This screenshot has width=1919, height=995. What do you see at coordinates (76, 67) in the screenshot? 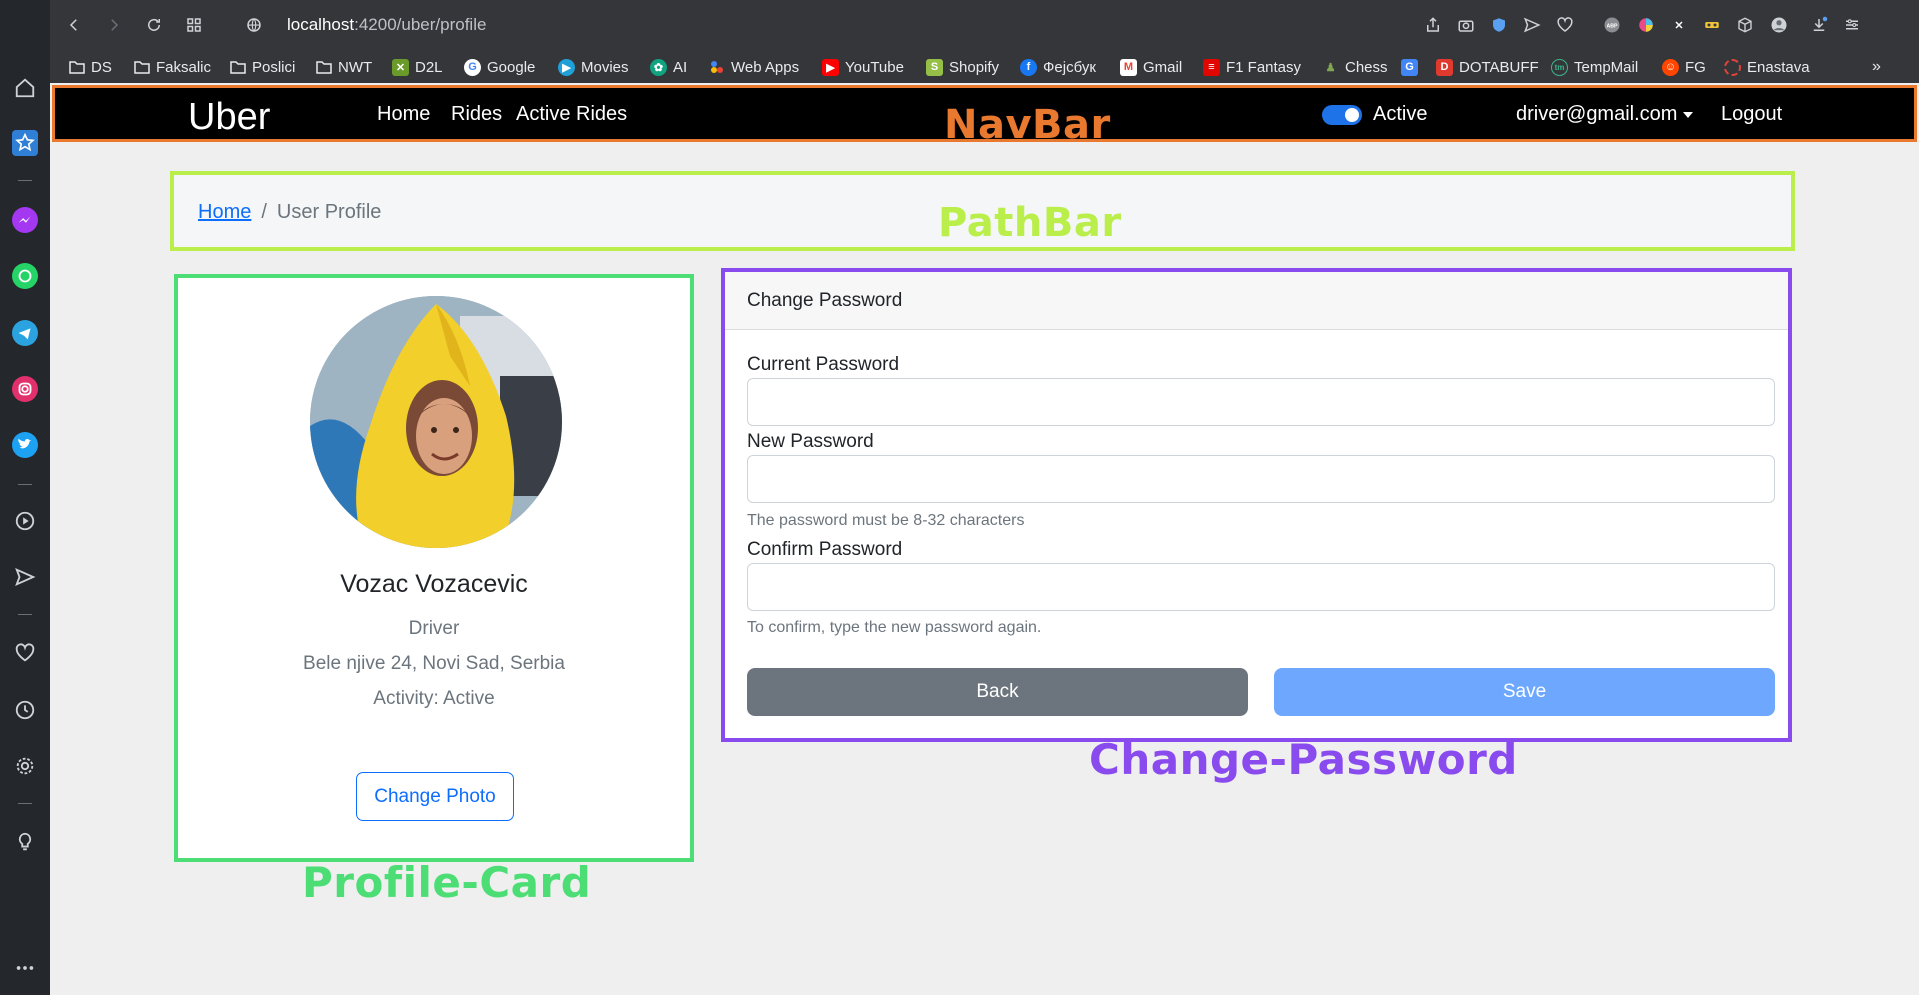
I see `folder-icon` at bounding box center [76, 67].